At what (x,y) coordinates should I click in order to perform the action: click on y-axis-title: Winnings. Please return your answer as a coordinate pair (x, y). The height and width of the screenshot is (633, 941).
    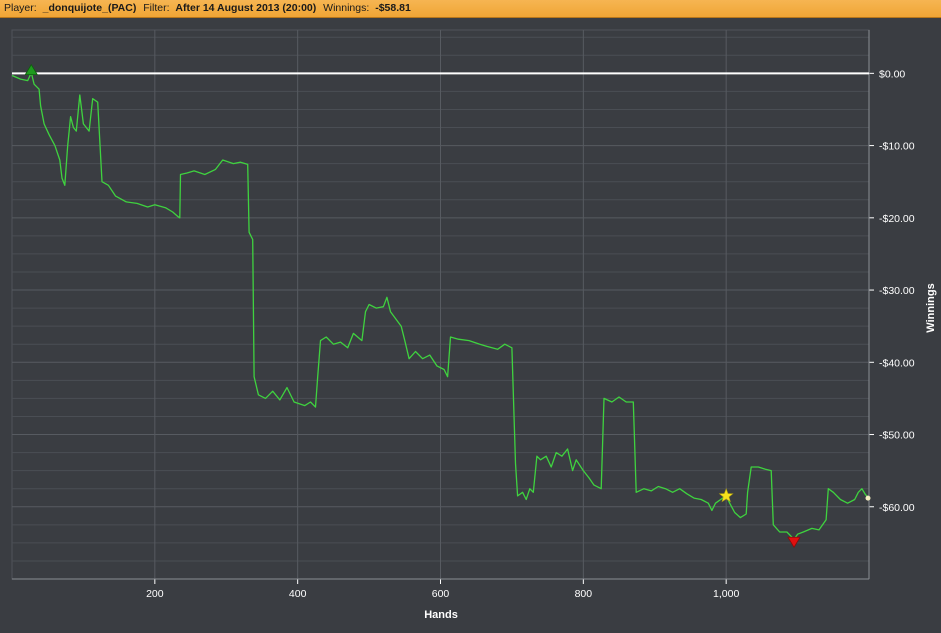
    Looking at the image, I should click on (931, 307).